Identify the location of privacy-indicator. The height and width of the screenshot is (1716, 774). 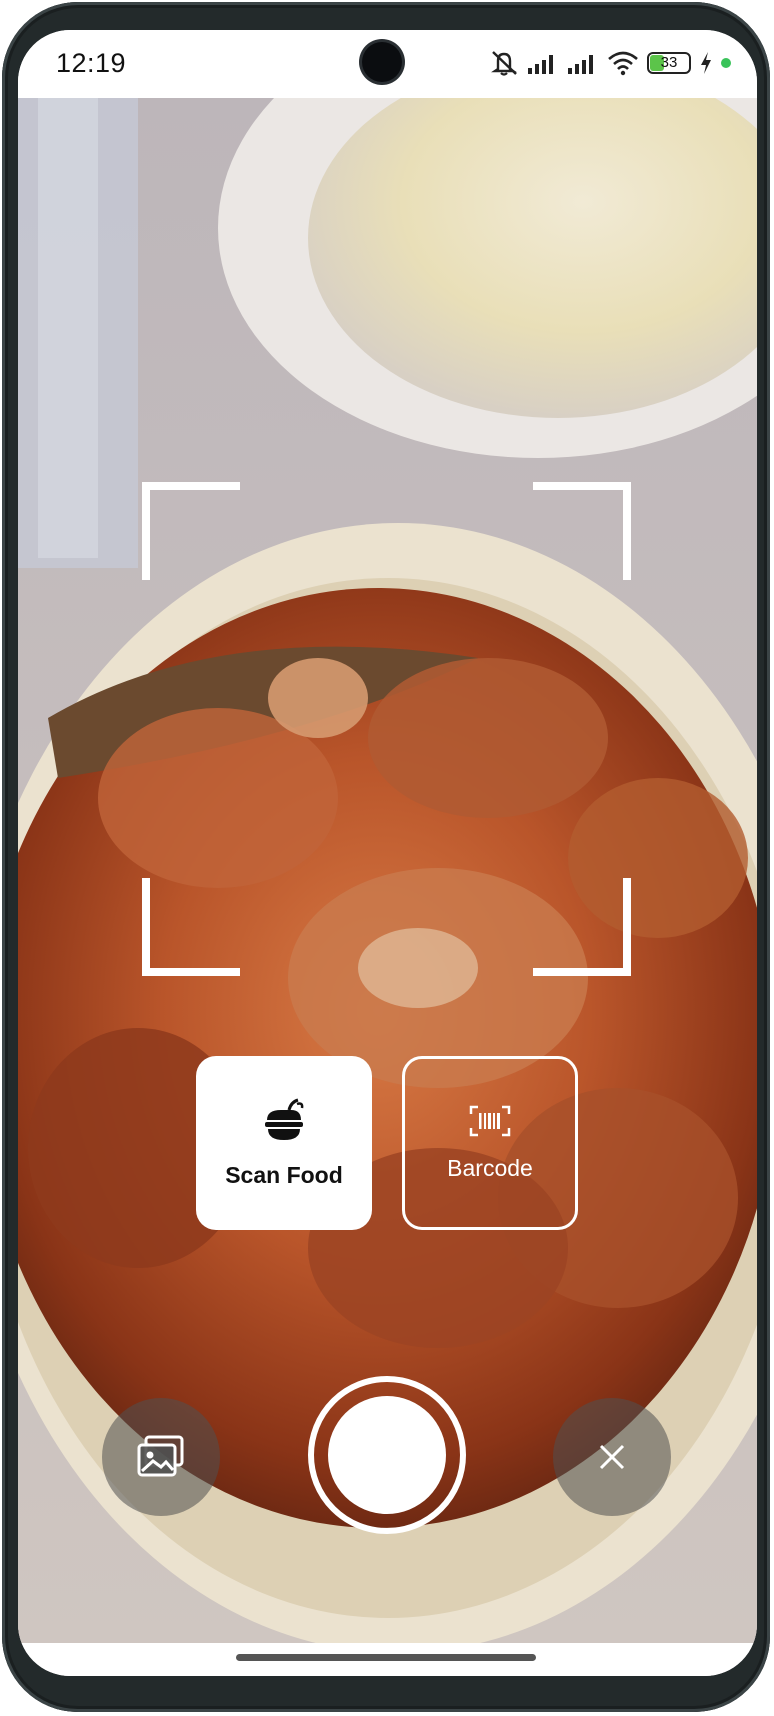
(726, 63).